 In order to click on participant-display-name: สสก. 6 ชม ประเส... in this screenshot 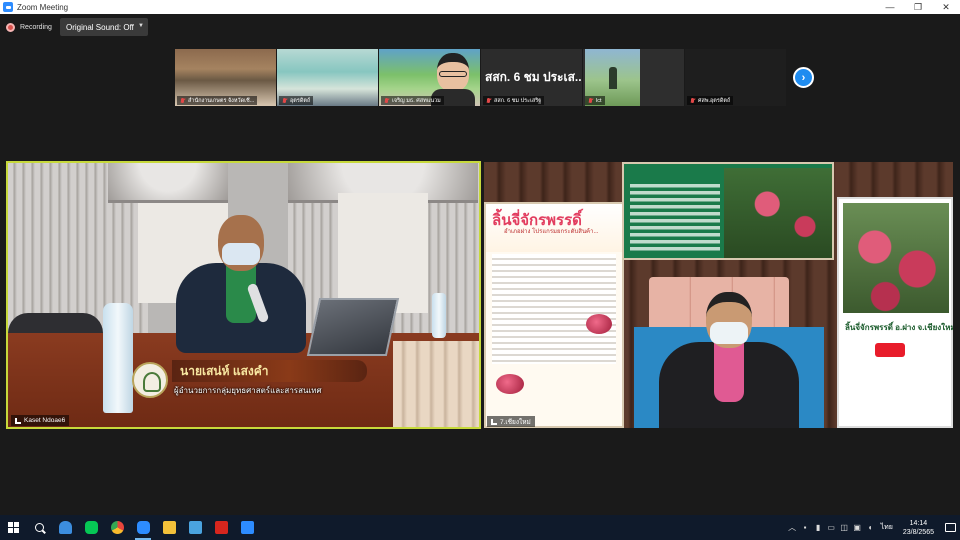, I will do `click(533, 77)`.